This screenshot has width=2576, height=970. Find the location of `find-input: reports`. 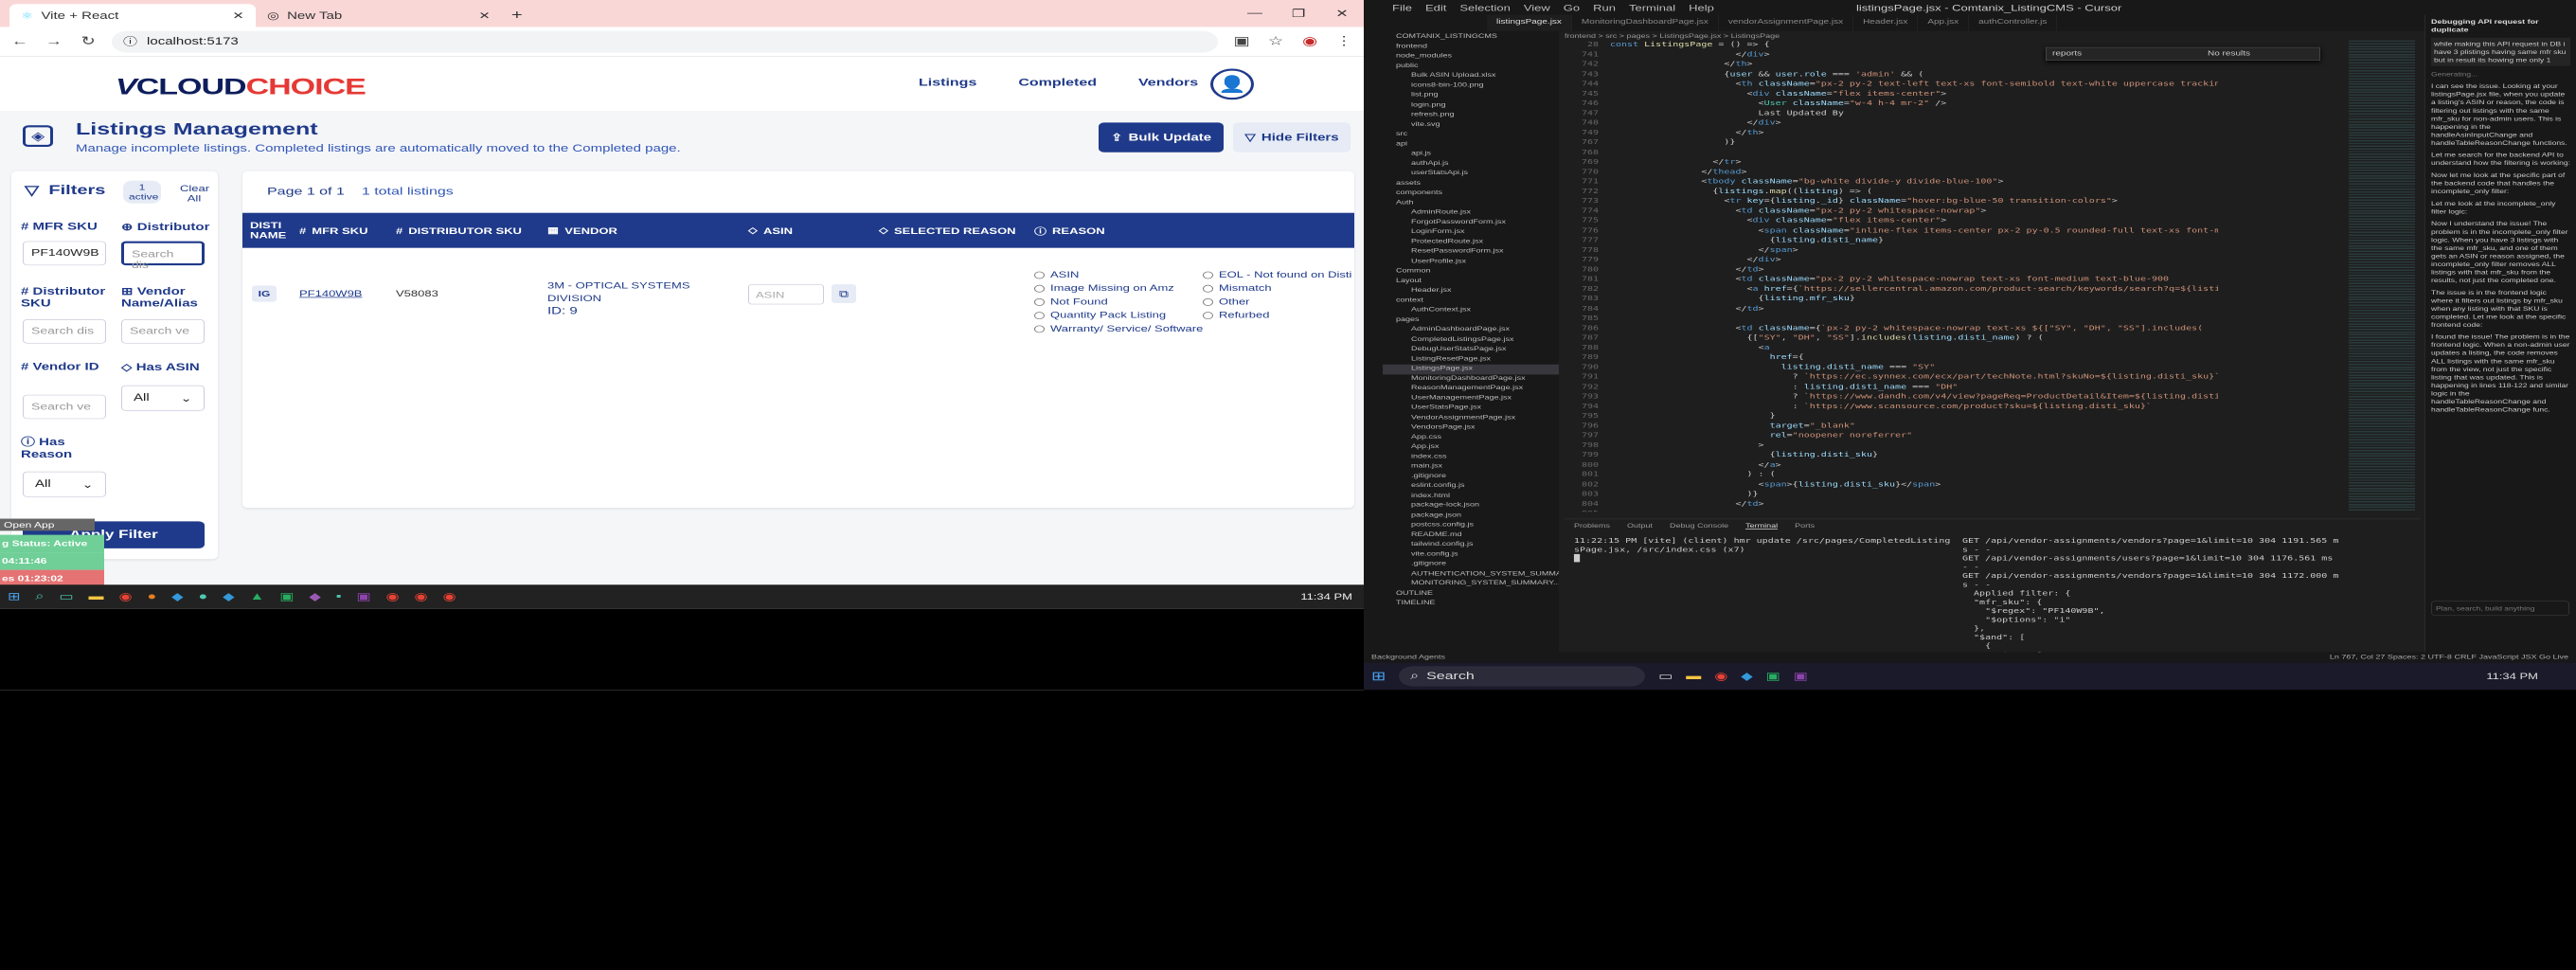

find-input: reports is located at coordinates (2067, 54).